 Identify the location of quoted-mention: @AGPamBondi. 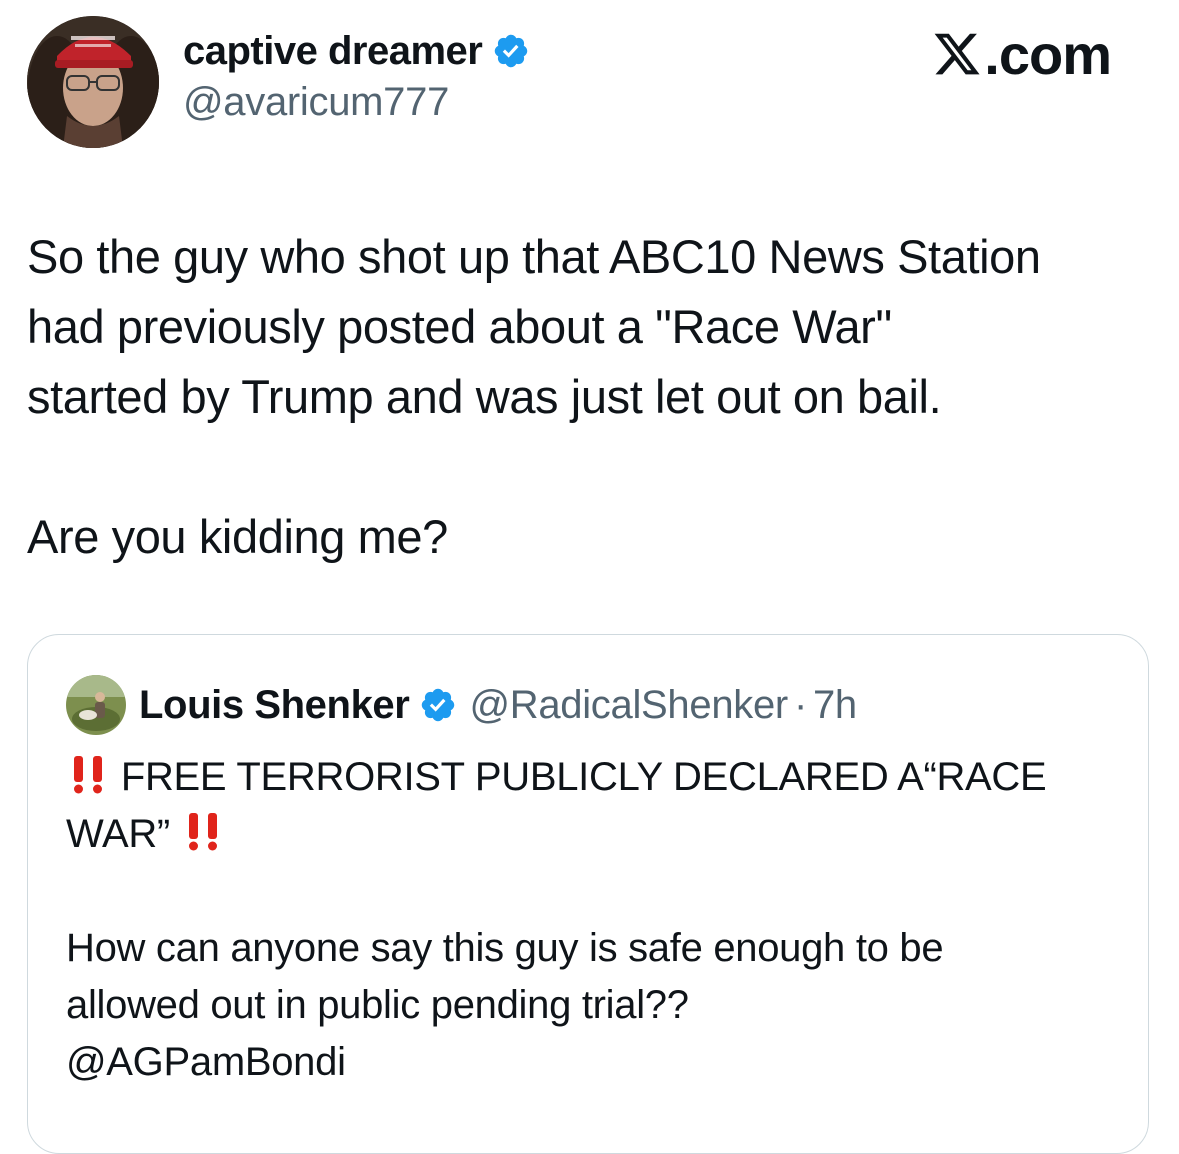
(596, 1062).